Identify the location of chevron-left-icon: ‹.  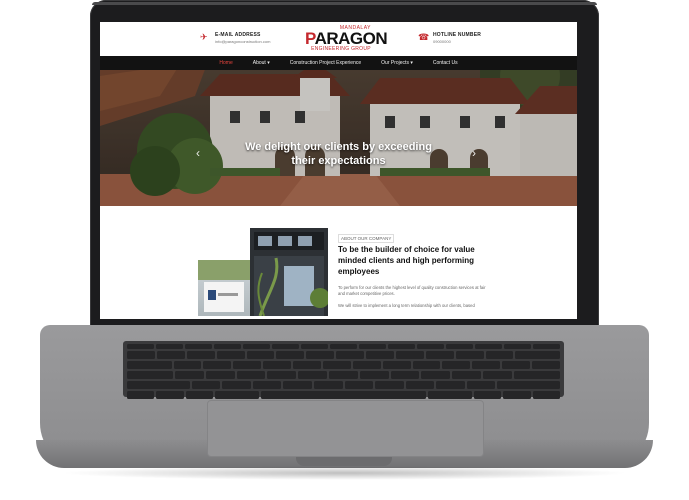
(198, 153).